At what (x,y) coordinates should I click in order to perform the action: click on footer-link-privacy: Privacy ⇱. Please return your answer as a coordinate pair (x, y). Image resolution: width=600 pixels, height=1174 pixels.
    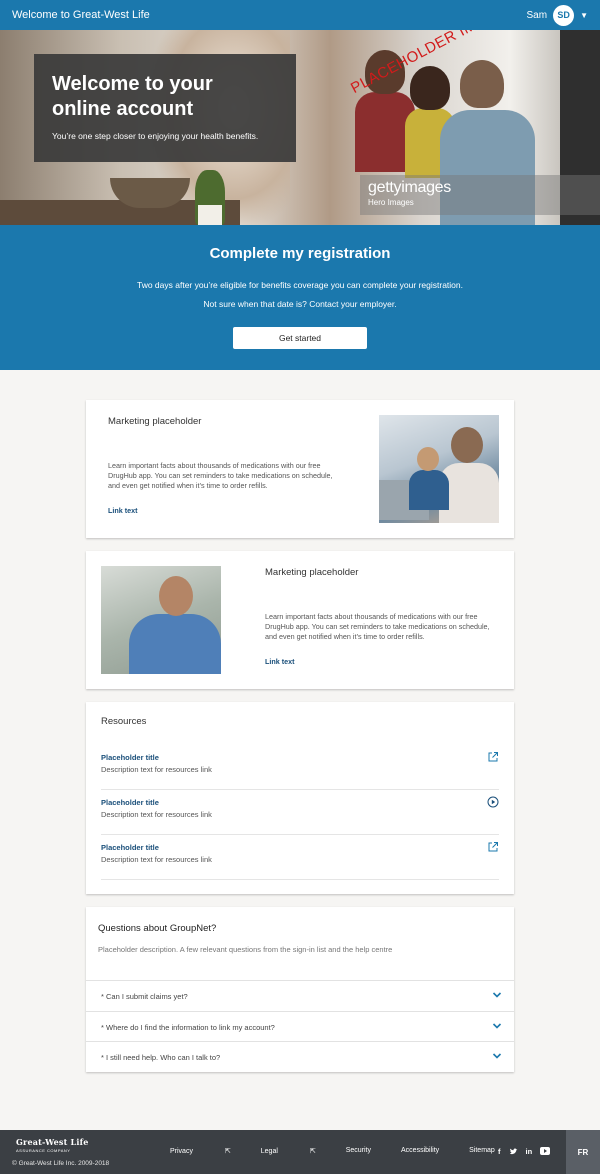
    Looking at the image, I should click on (200, 1151).